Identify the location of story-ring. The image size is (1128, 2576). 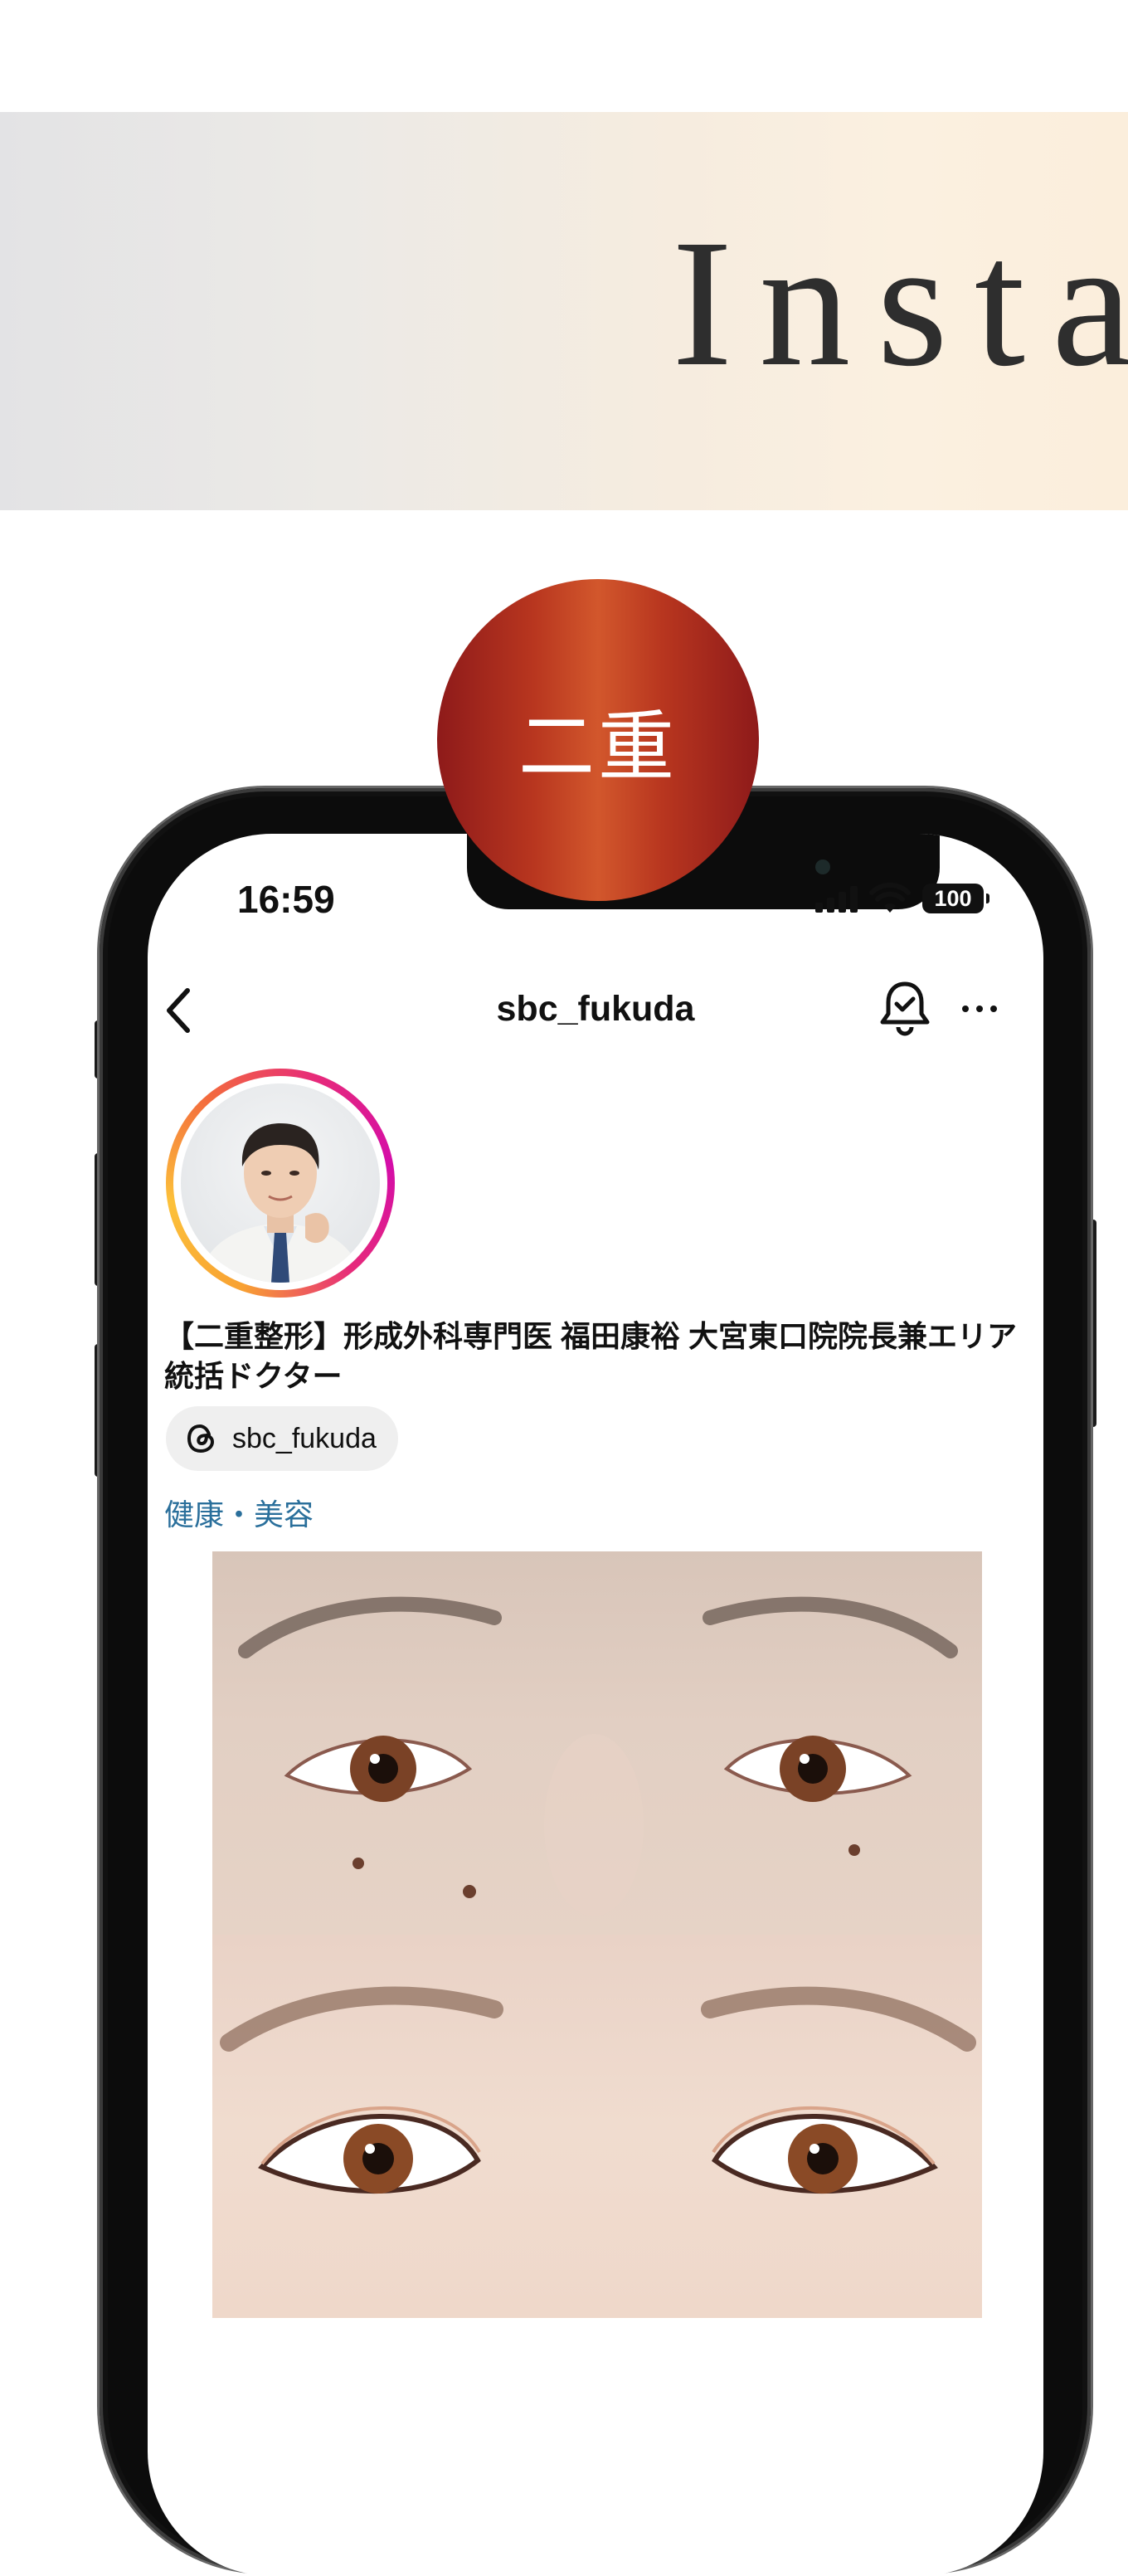
(280, 1183).